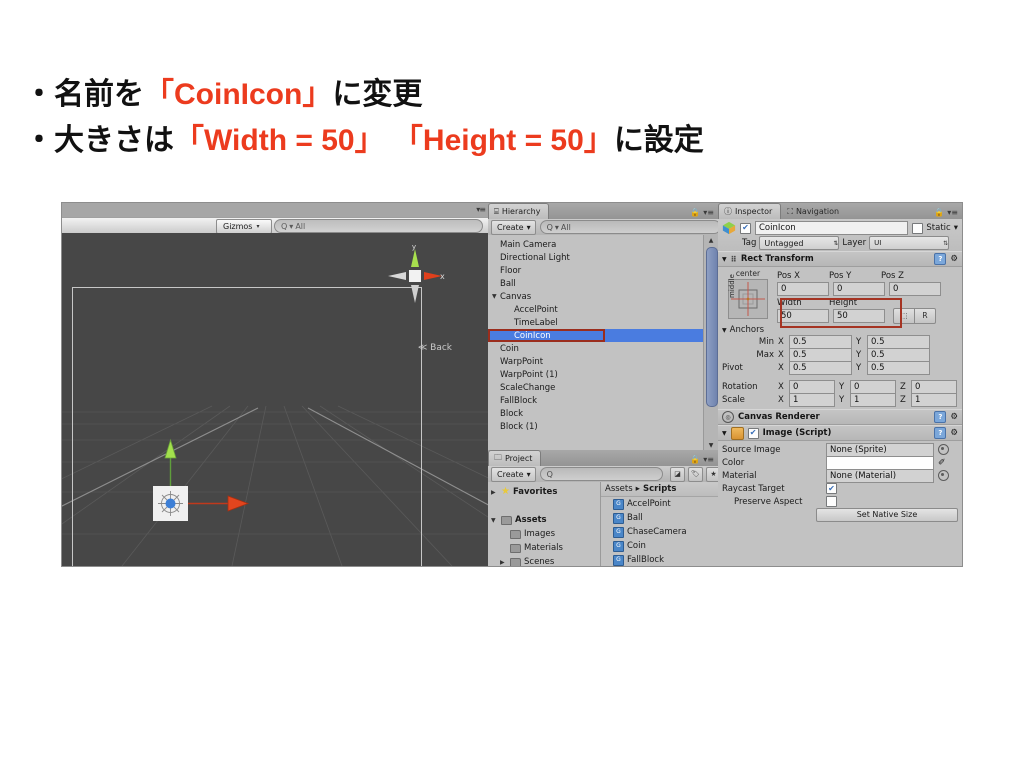 The height and width of the screenshot is (768, 1024). I want to click on scale-z-input: 1, so click(934, 399).